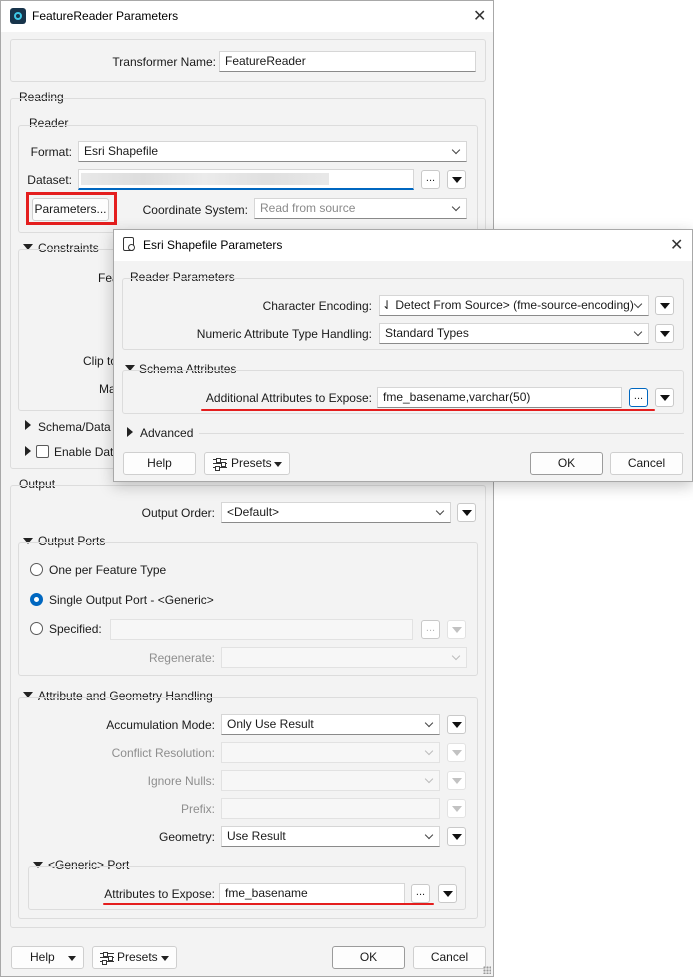 The width and height of the screenshot is (693, 977). What do you see at coordinates (330, 836) in the screenshot?
I see `geometry-select: Use Result` at bounding box center [330, 836].